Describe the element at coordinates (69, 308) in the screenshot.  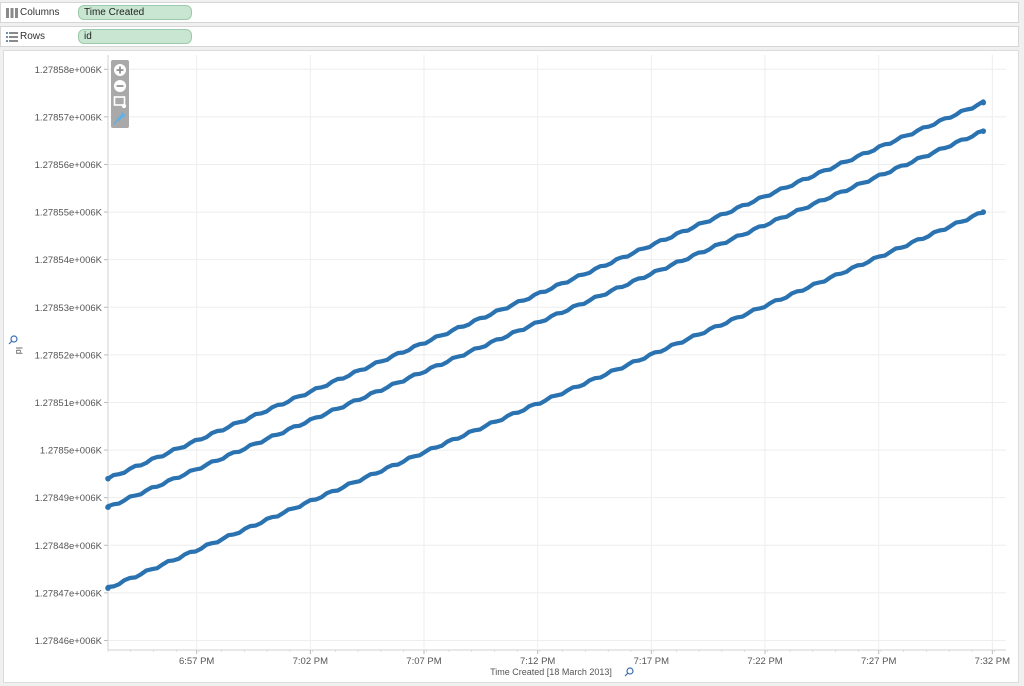
I see `y-tick-label: 1.27853e+006K` at that location.